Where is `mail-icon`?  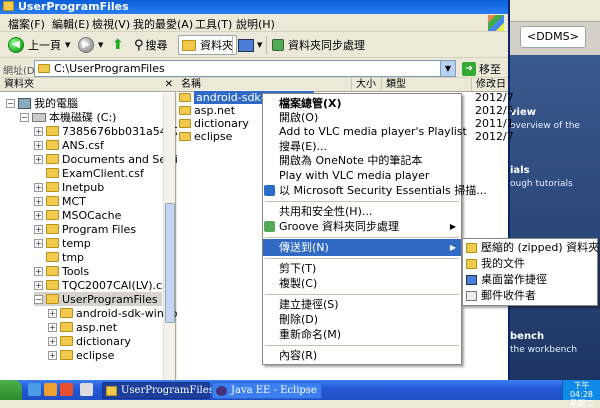 mail-icon is located at coordinates (471, 296).